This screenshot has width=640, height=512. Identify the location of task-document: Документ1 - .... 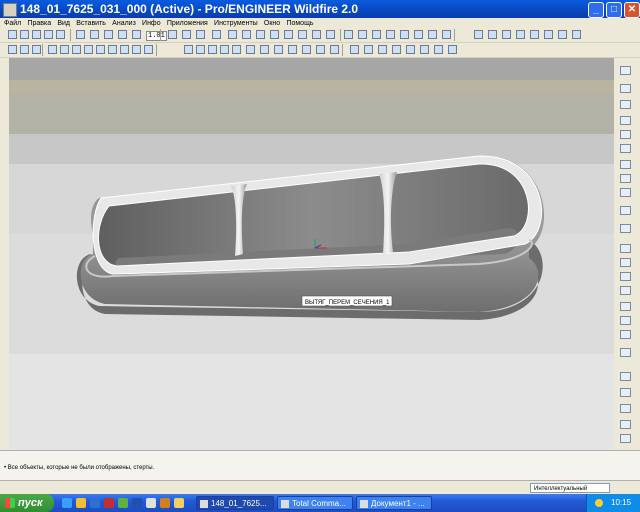
(394, 503).